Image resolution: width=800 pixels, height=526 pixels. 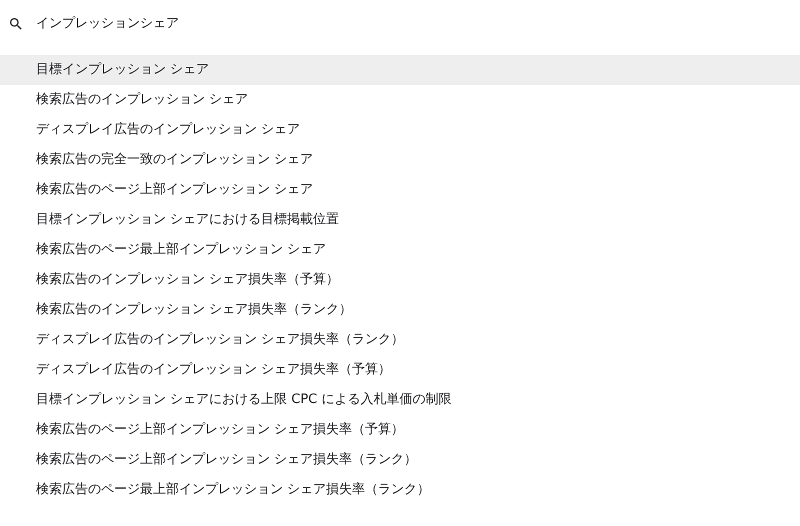 What do you see at coordinates (286, 24) in the screenshot?
I see `search-field: インプレッションシェア` at bounding box center [286, 24].